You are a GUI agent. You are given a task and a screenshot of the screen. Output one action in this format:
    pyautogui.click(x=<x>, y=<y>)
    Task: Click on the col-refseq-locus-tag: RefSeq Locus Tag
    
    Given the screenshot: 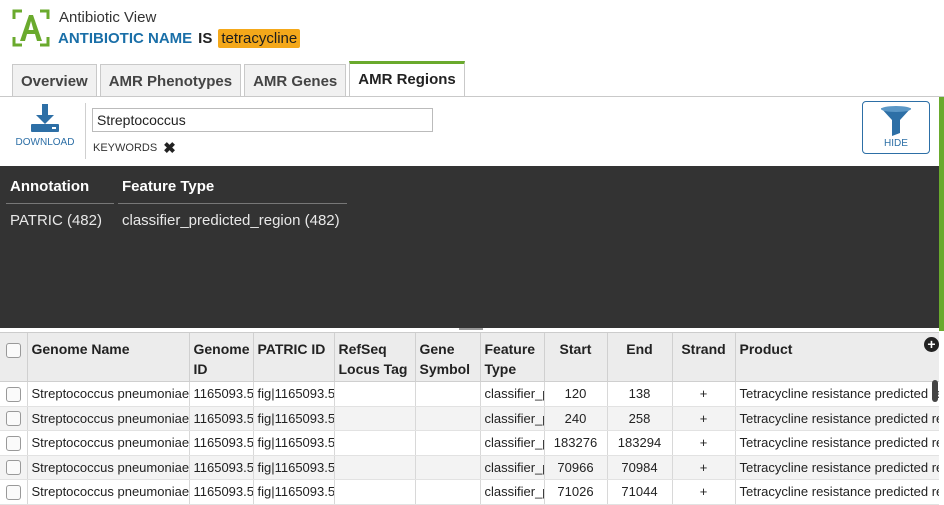 What is the action you would take?
    pyautogui.click(x=375, y=357)
    